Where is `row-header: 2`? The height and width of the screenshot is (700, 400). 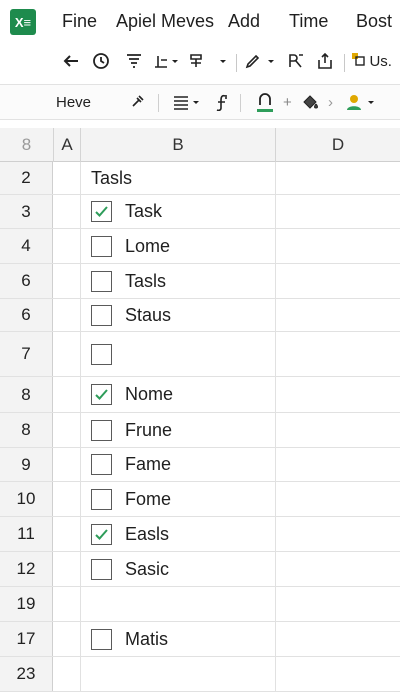
row-header: 2 is located at coordinates (26, 178).